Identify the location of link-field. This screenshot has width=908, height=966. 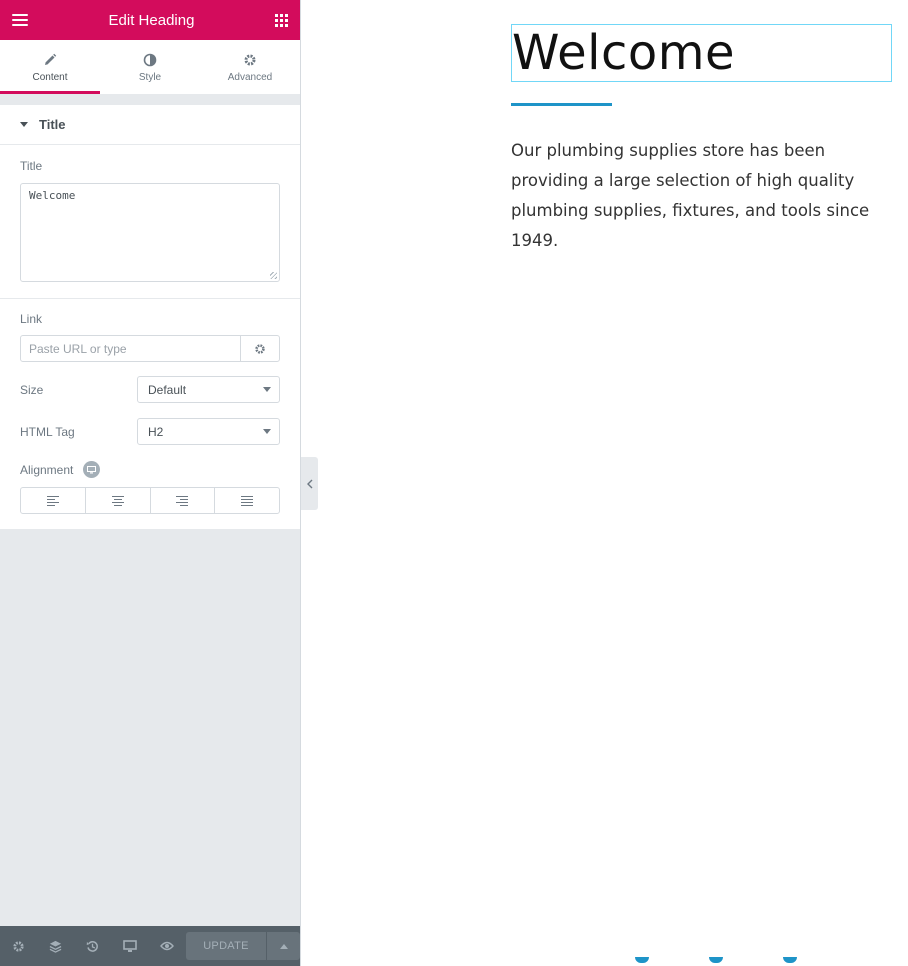
(150, 348).